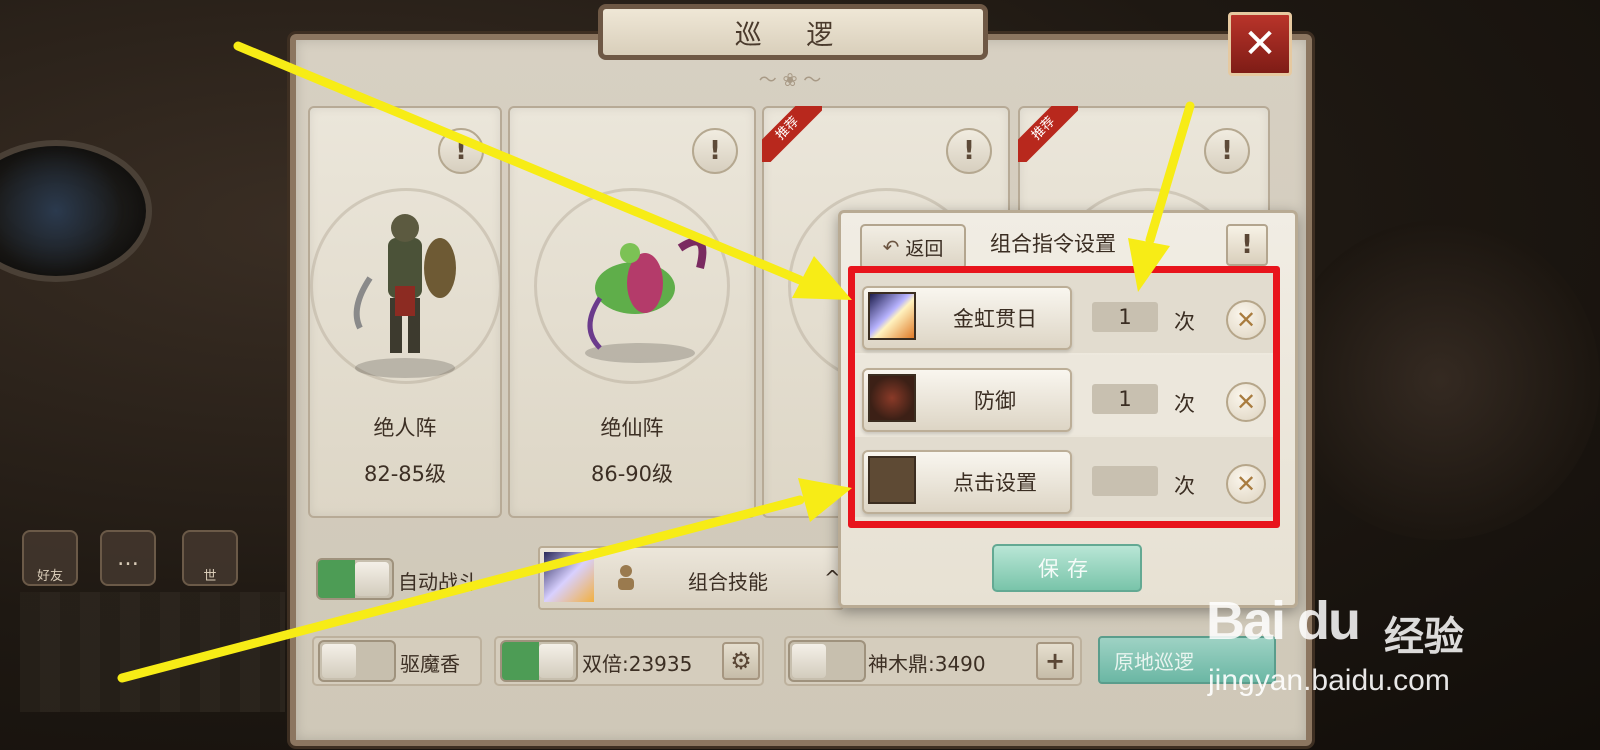  What do you see at coordinates (1283, 621) in the screenshot?
I see `baidu-watermark-logo: Bai du` at bounding box center [1283, 621].